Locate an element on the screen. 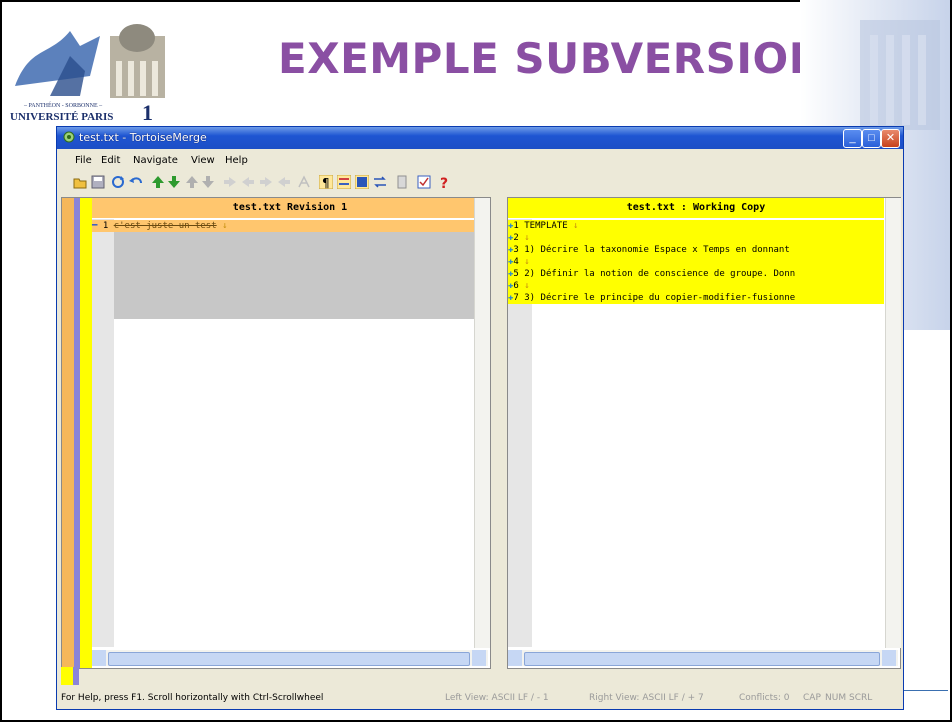  menubar: File Edit Navigate View Help is located at coordinates (480, 162).